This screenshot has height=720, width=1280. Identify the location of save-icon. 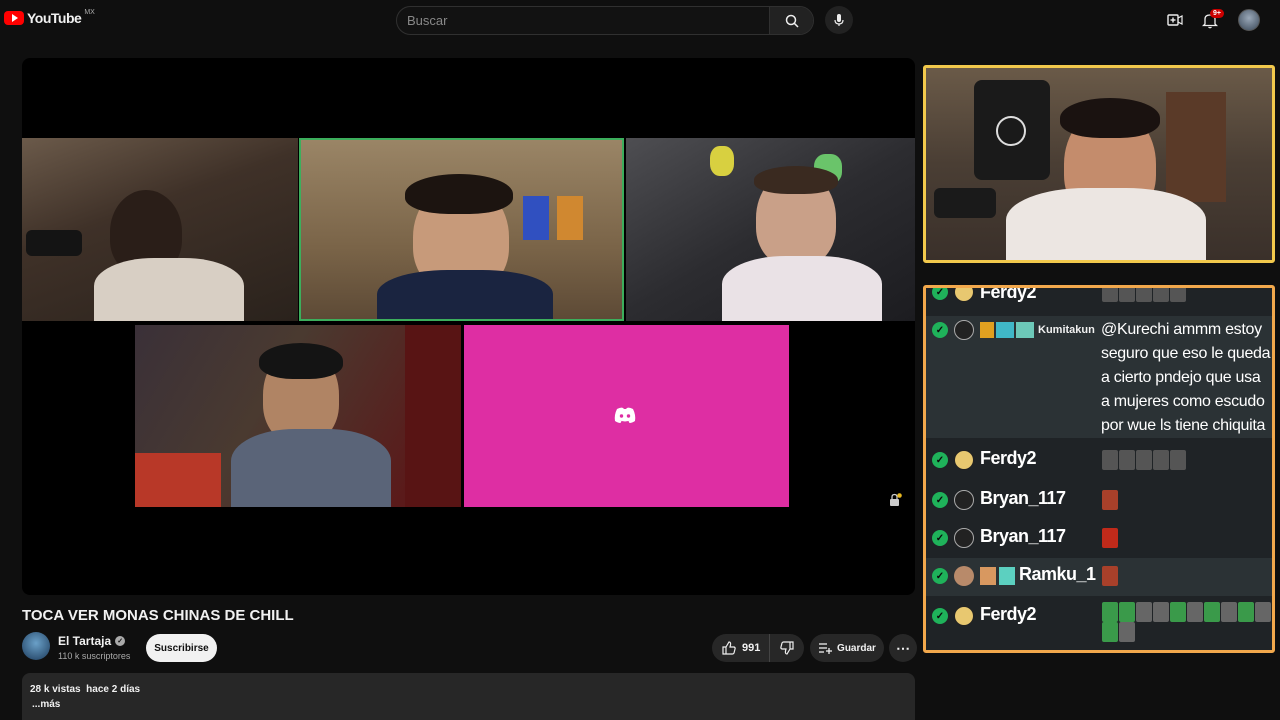
(826, 648).